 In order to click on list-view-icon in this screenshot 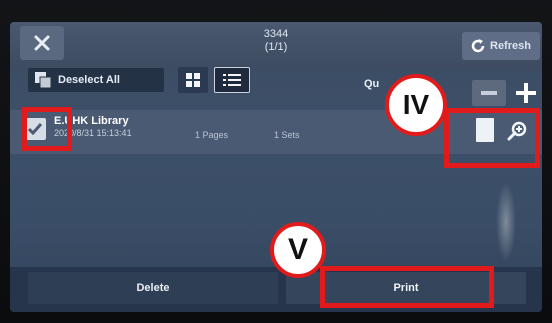, I will do `click(232, 80)`.